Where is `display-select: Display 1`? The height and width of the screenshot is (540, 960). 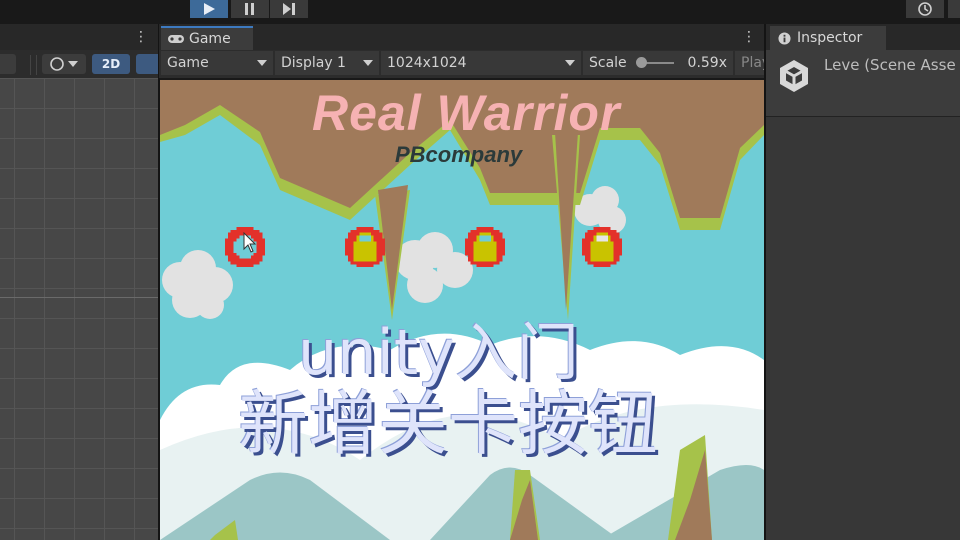 display-select: Display 1 is located at coordinates (327, 63).